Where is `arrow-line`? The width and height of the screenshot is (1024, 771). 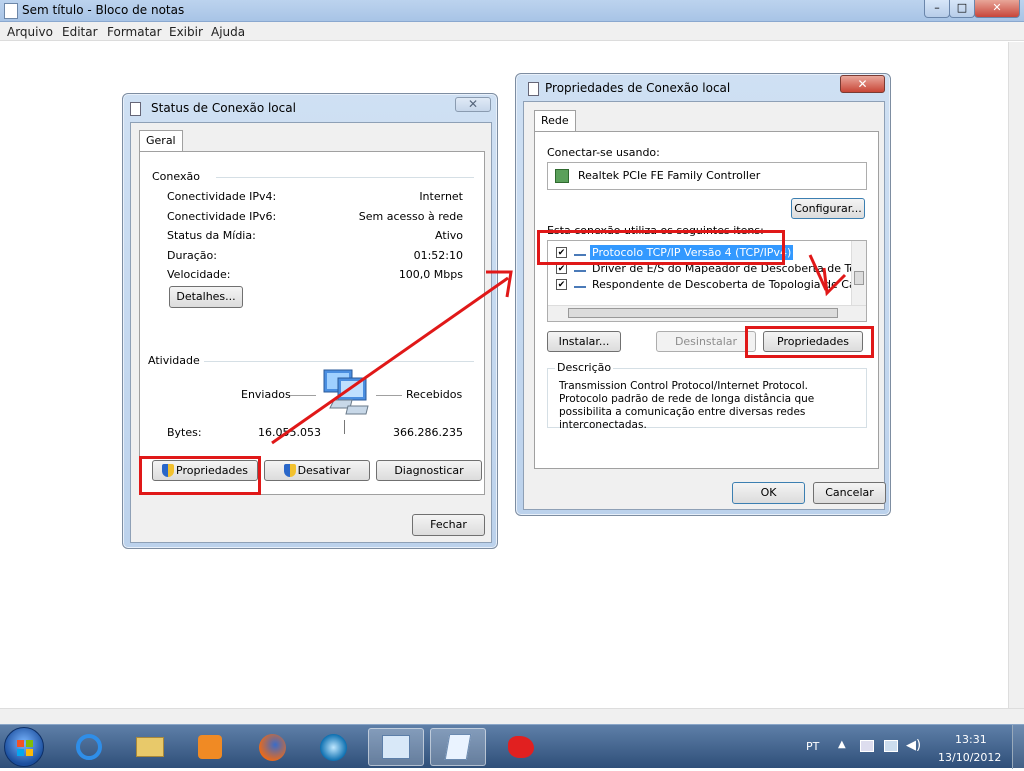 arrow-line is located at coordinates (390, 360).